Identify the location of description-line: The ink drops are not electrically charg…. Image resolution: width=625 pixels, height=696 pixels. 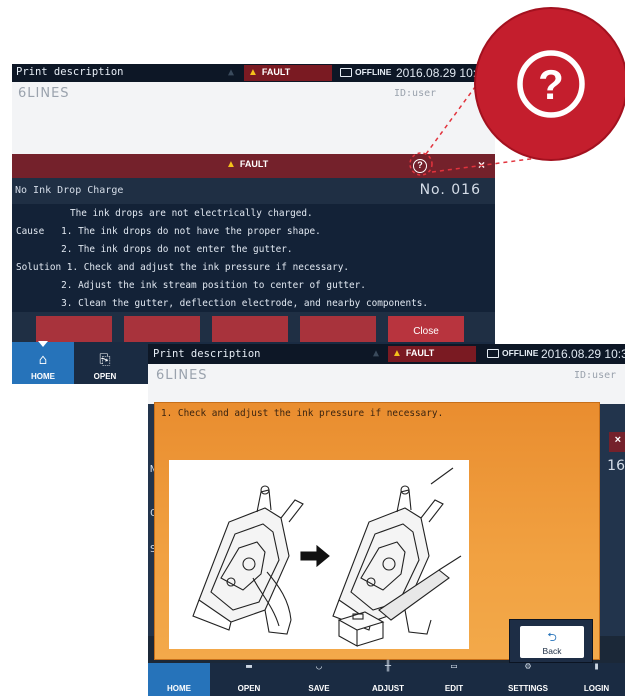
(191, 213).